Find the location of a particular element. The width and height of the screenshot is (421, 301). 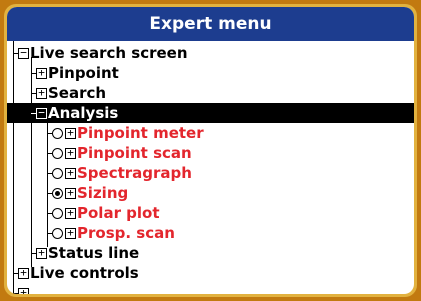

tree-item-pinpoint: + Pinpoint is located at coordinates (210, 73).